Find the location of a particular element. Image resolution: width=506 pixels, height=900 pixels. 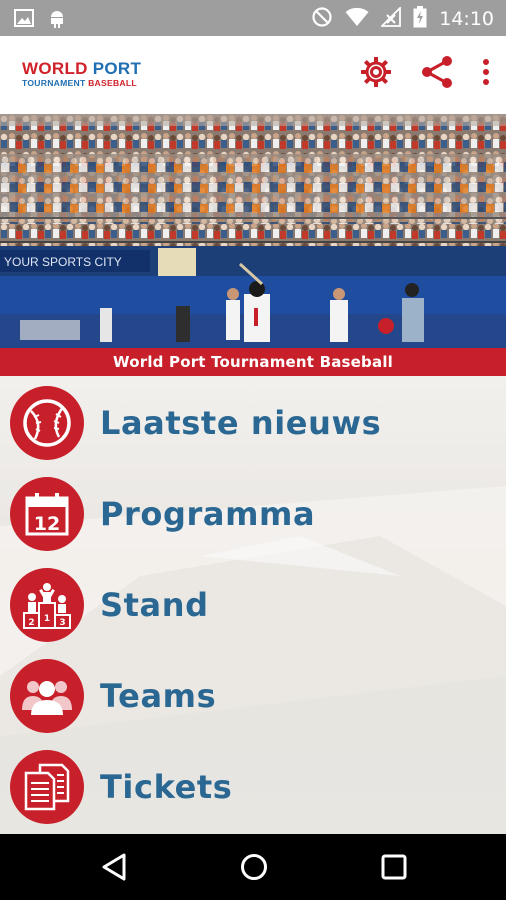

system-nav-bar is located at coordinates (253, 867).